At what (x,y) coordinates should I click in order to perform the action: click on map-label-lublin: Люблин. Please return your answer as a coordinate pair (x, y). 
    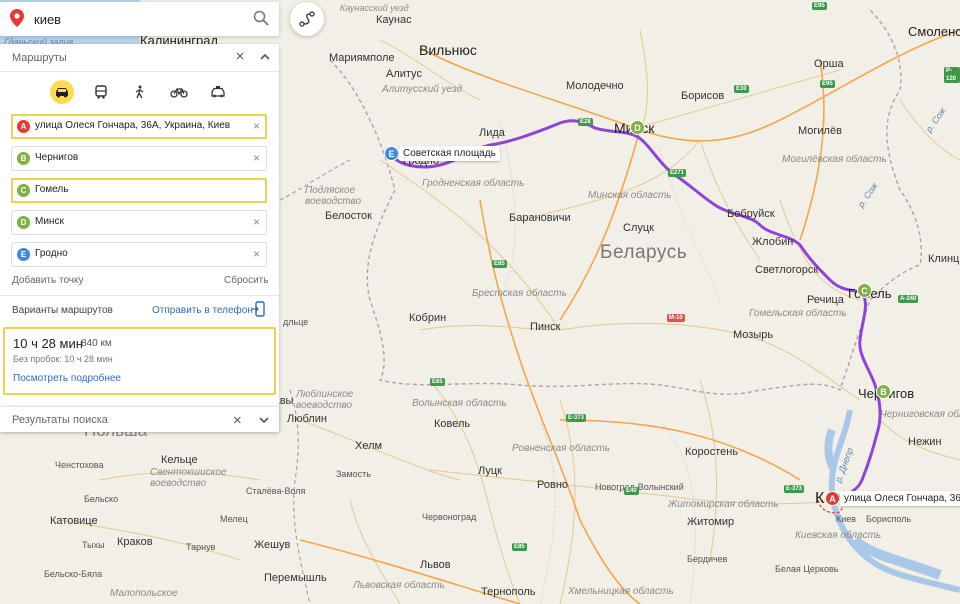
    Looking at the image, I should click on (307, 419).